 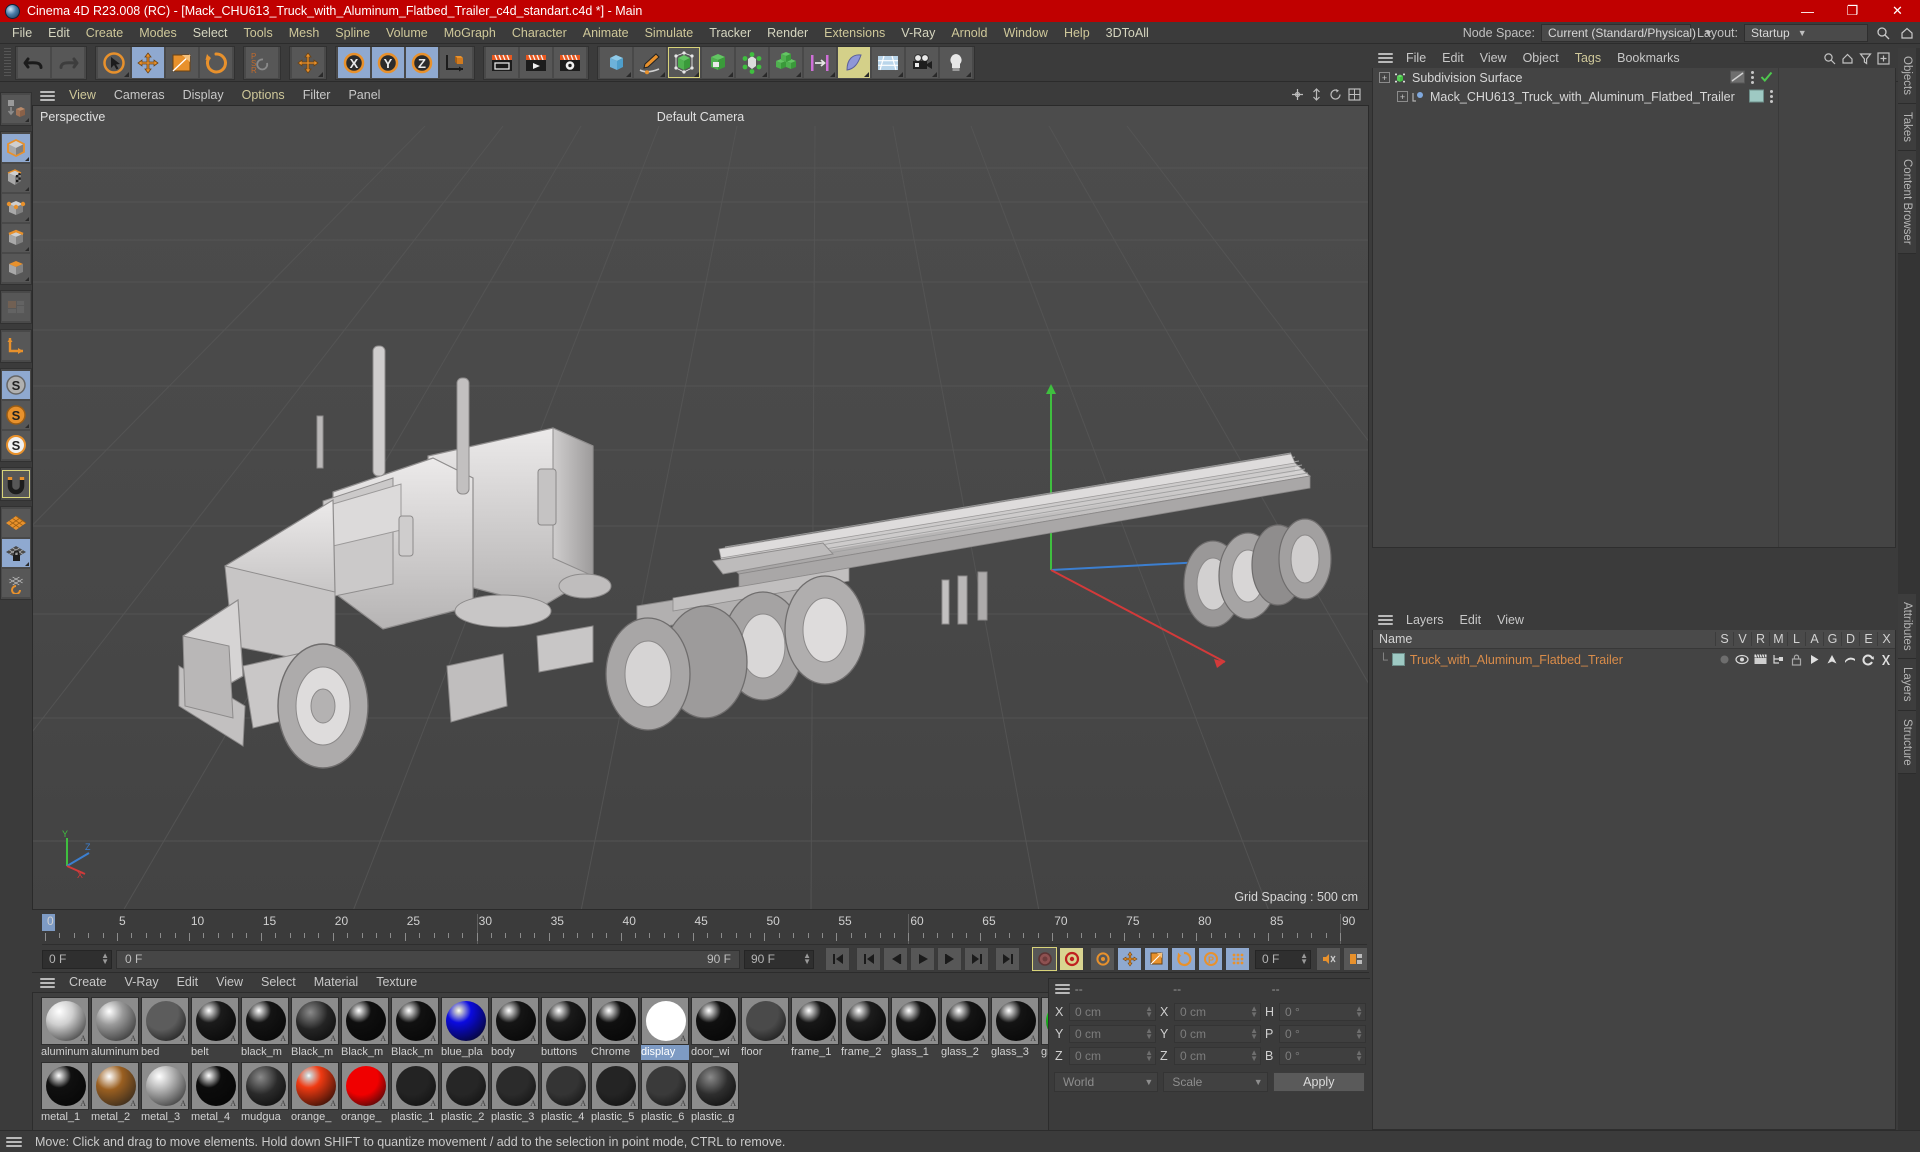 What do you see at coordinates (1127, 33) in the screenshot?
I see `menu-3dtoall: 3DToAll` at bounding box center [1127, 33].